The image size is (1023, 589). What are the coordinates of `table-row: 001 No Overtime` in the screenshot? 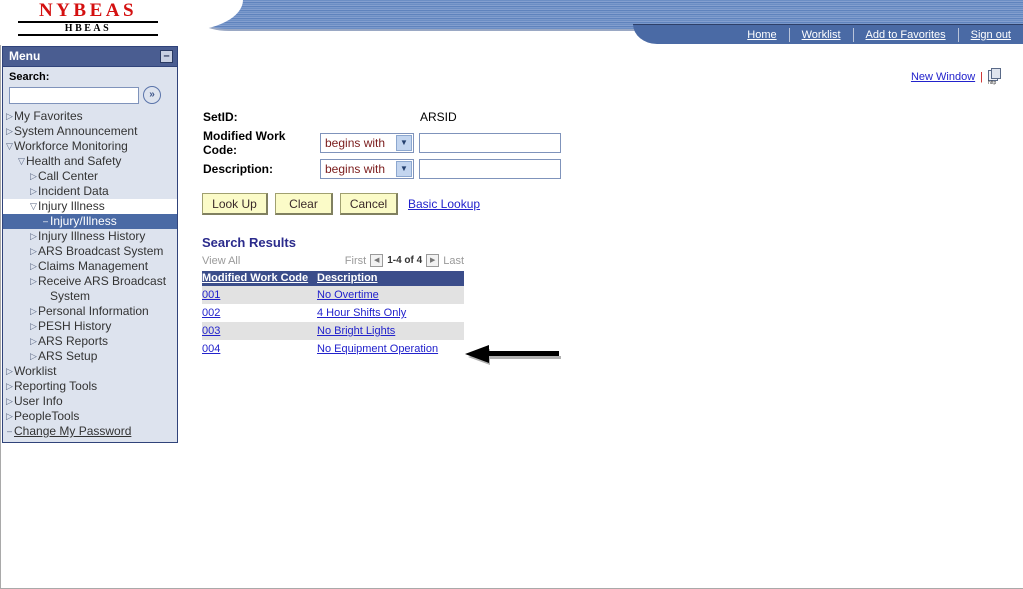 It's located at (333, 295).